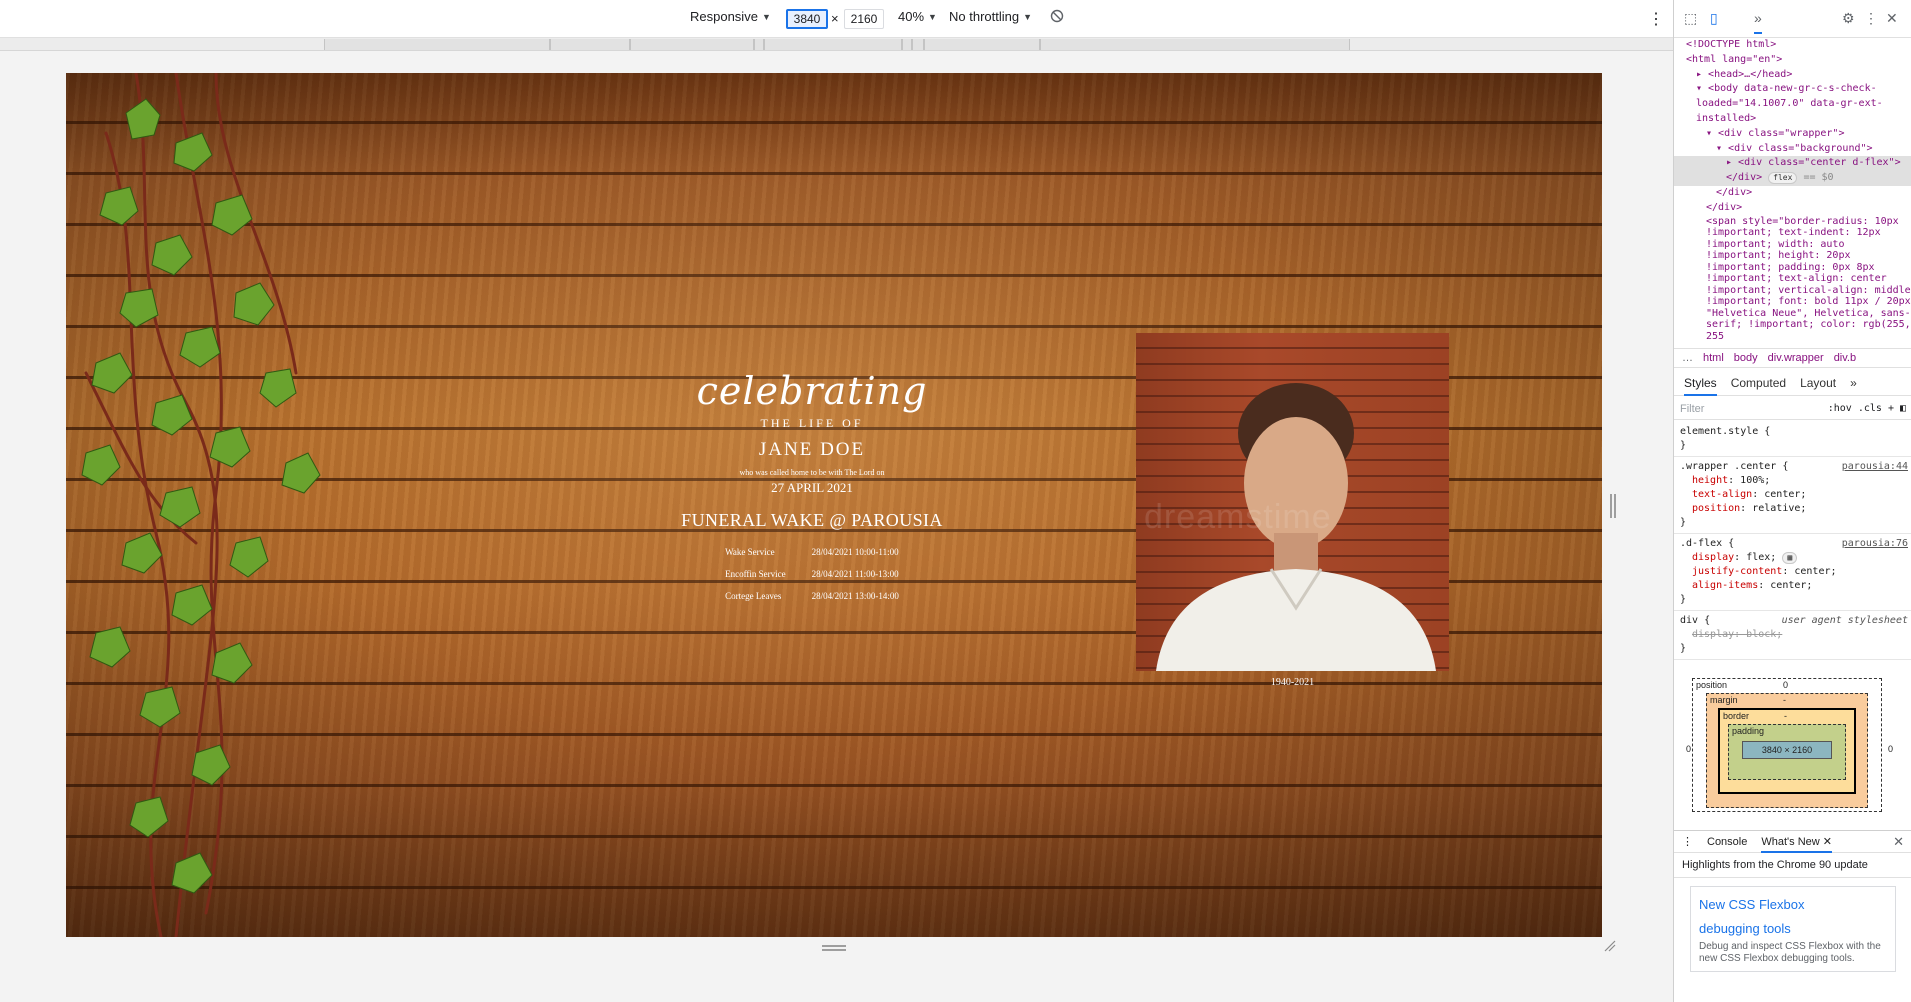  I want to click on dom-close-wrapper: </div>, so click(1792, 208).